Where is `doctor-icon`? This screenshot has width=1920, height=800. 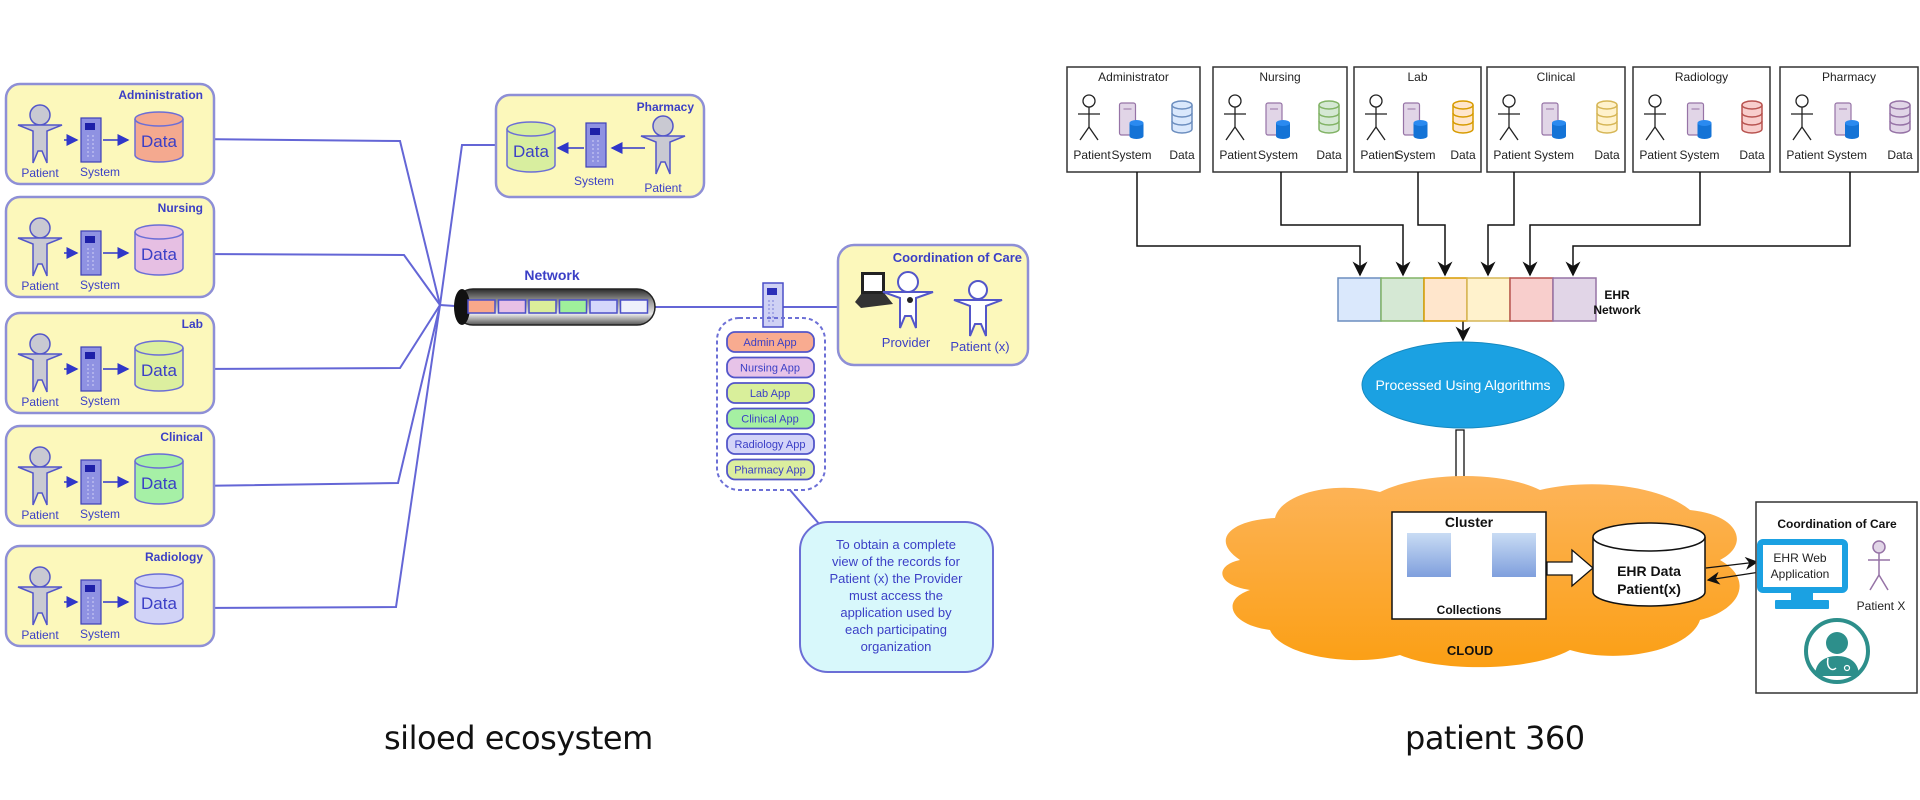
doctor-icon is located at coordinates (1837, 651).